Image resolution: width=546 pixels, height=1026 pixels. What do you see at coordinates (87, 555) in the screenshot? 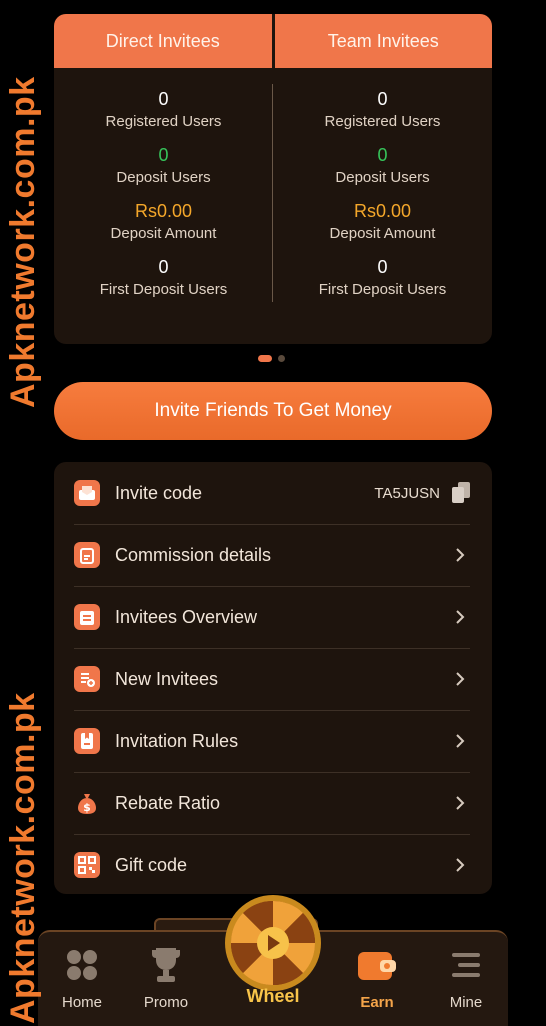
I see `commission-icon` at bounding box center [87, 555].